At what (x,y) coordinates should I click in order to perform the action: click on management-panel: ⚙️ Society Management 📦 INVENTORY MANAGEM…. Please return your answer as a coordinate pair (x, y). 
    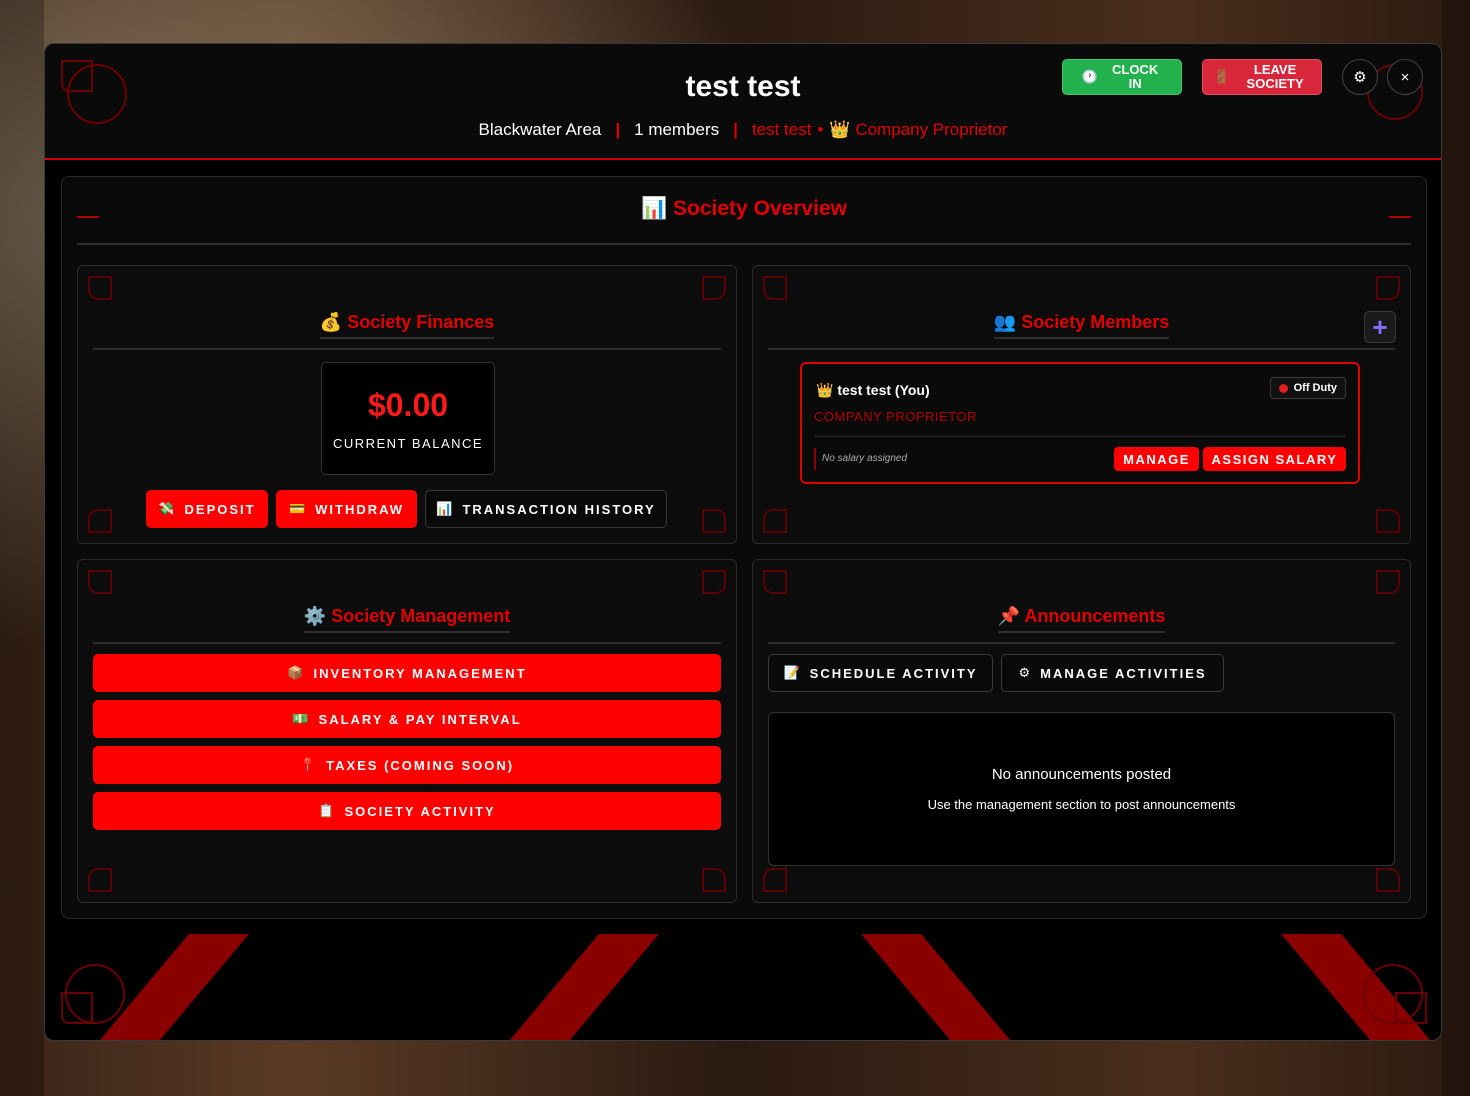
    Looking at the image, I should click on (407, 731).